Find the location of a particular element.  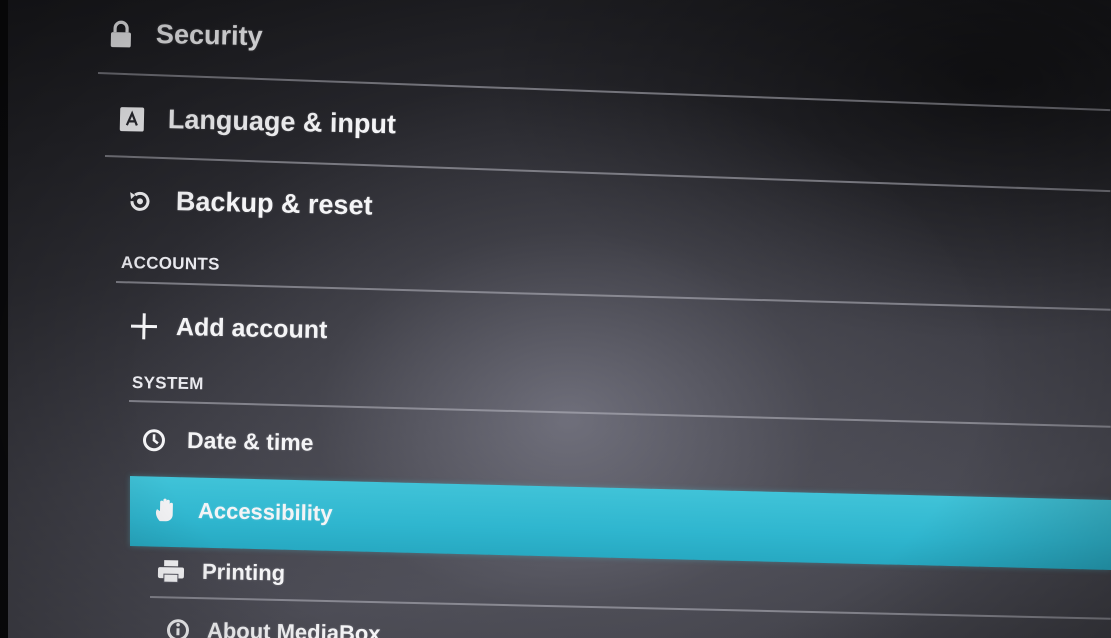

settings-item-label: Date & time is located at coordinates (250, 441).